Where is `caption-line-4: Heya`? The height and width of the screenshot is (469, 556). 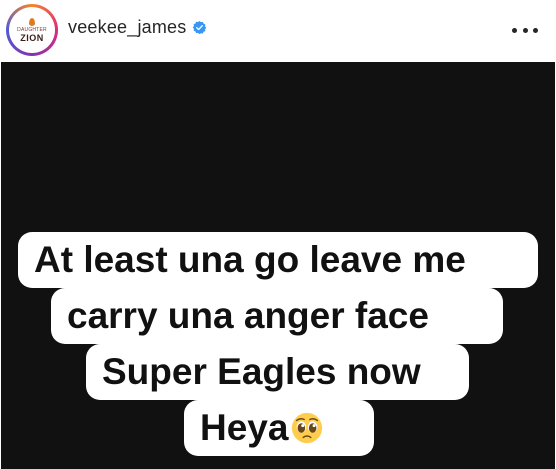
caption-line-4: Heya is located at coordinates (279, 428).